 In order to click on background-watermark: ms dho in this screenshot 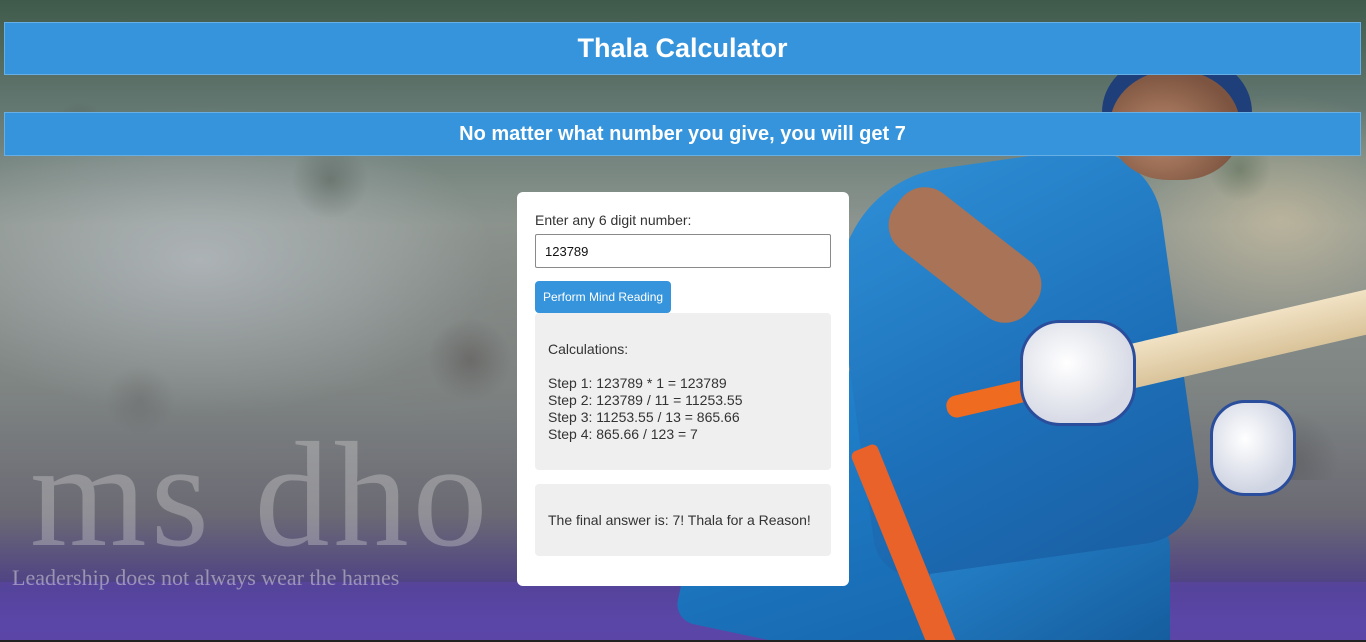, I will do `click(261, 495)`.